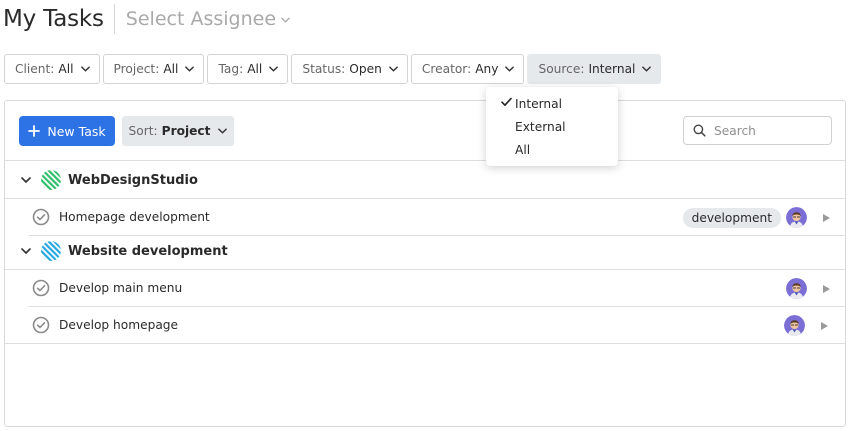 This screenshot has width=850, height=431. What do you see at coordinates (523, 149) in the screenshot?
I see `option-label: All` at bounding box center [523, 149].